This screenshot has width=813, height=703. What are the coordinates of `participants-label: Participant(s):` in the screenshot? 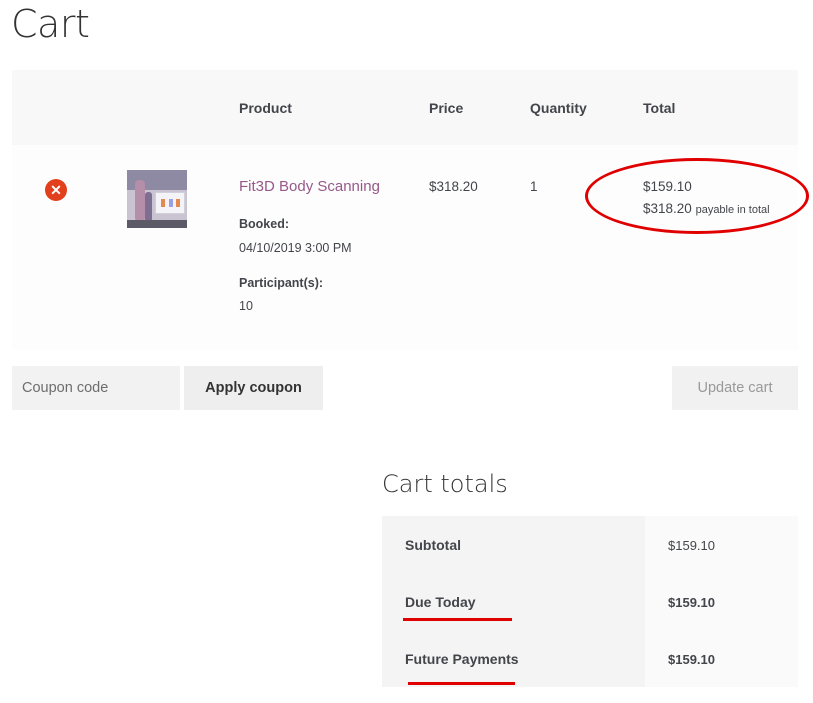 It's located at (281, 283).